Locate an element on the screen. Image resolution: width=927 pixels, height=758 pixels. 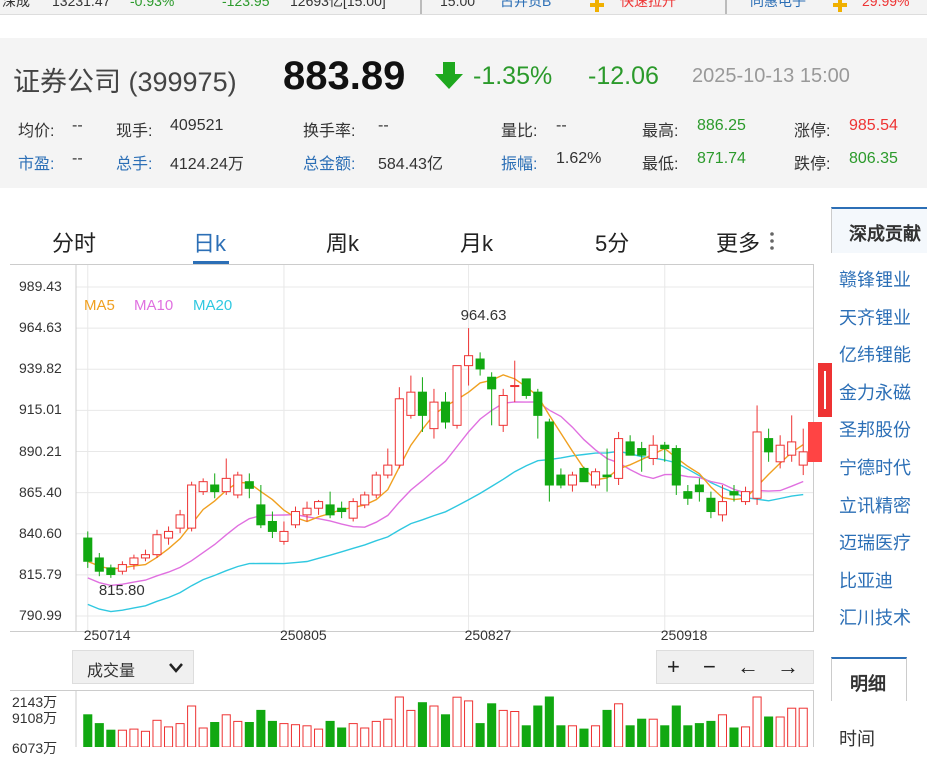
tab-1: 日k is located at coordinates (209, 242).